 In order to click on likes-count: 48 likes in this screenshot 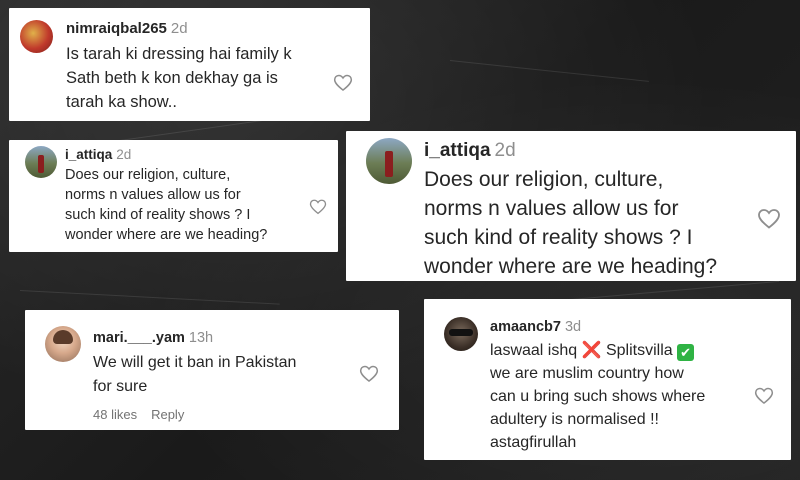, I will do `click(115, 414)`.